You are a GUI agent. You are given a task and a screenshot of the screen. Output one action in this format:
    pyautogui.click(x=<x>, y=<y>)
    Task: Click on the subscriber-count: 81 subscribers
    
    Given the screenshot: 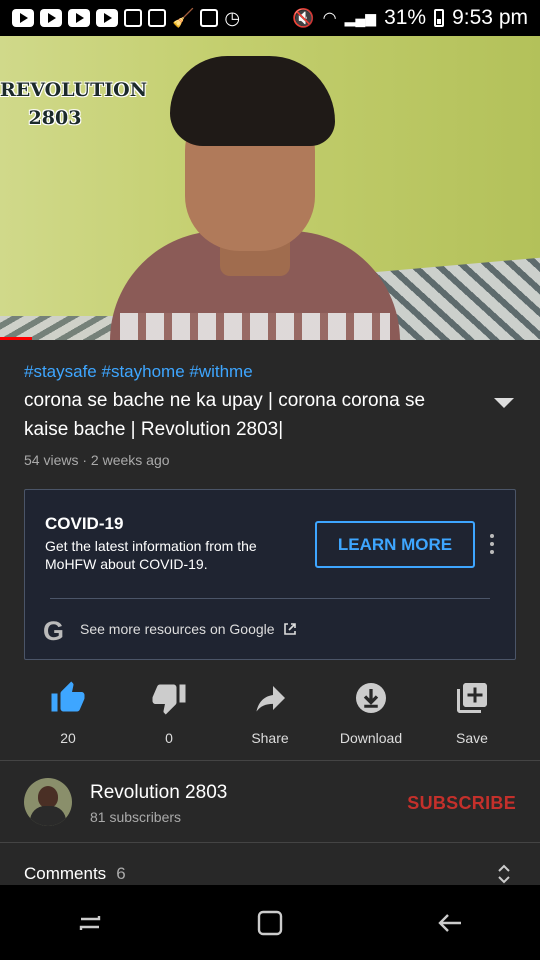 What is the action you would take?
    pyautogui.click(x=136, y=817)
    